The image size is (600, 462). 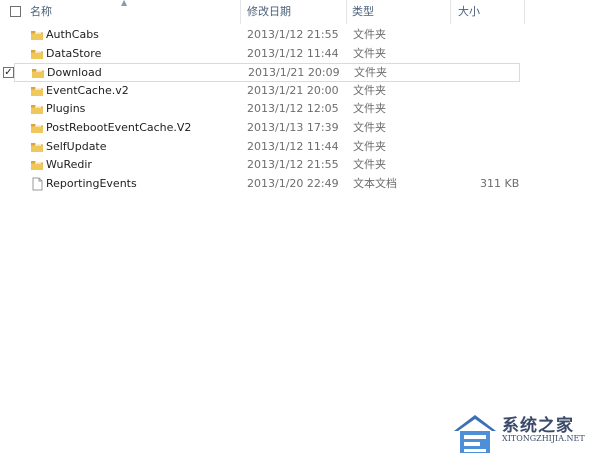 What do you see at coordinates (300, 12) in the screenshot?
I see `column-header-bar: ▲ 名称 修改日期 类型 大小` at bounding box center [300, 12].